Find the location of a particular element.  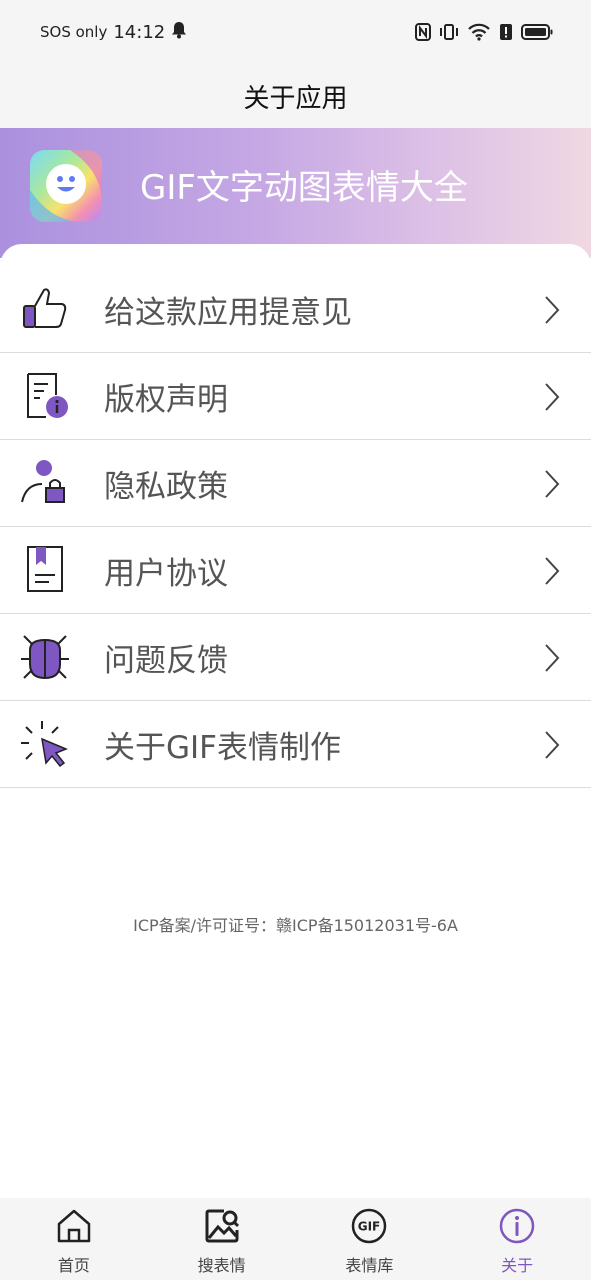

user-lock-icon is located at coordinates (45, 483).